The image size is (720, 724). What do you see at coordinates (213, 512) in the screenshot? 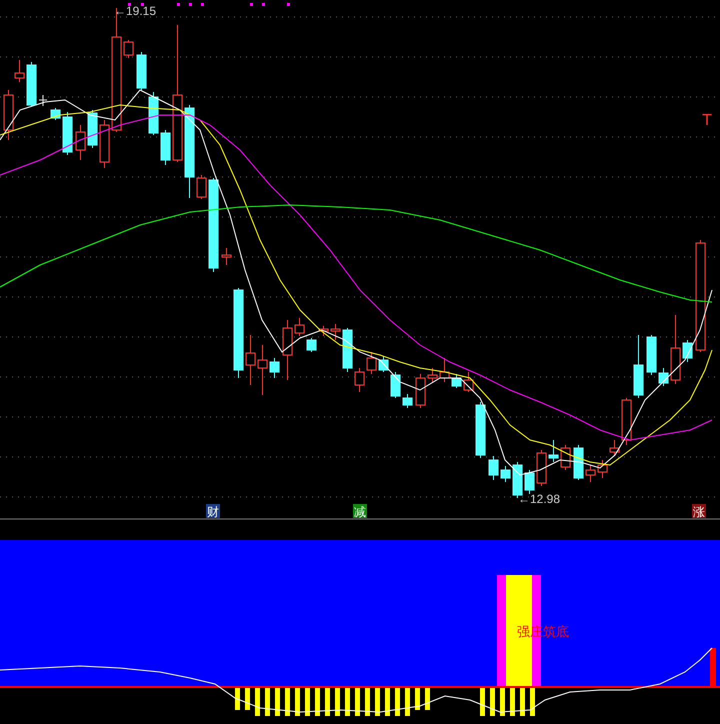
I see `marker-label: 财` at bounding box center [213, 512].